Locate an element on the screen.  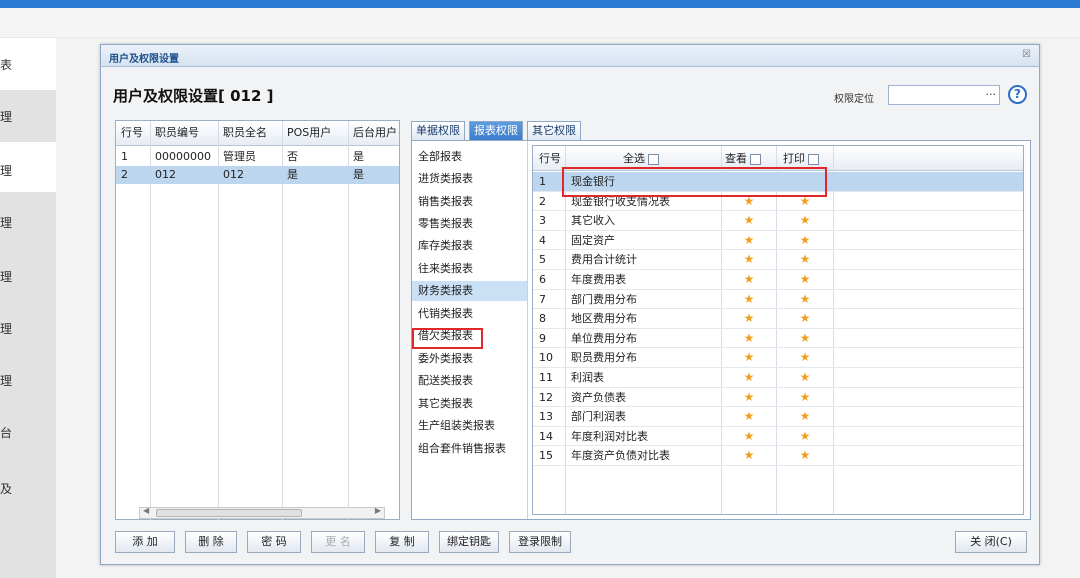
bind-key-button: 绑定钥匙 is located at coordinates (469, 542).